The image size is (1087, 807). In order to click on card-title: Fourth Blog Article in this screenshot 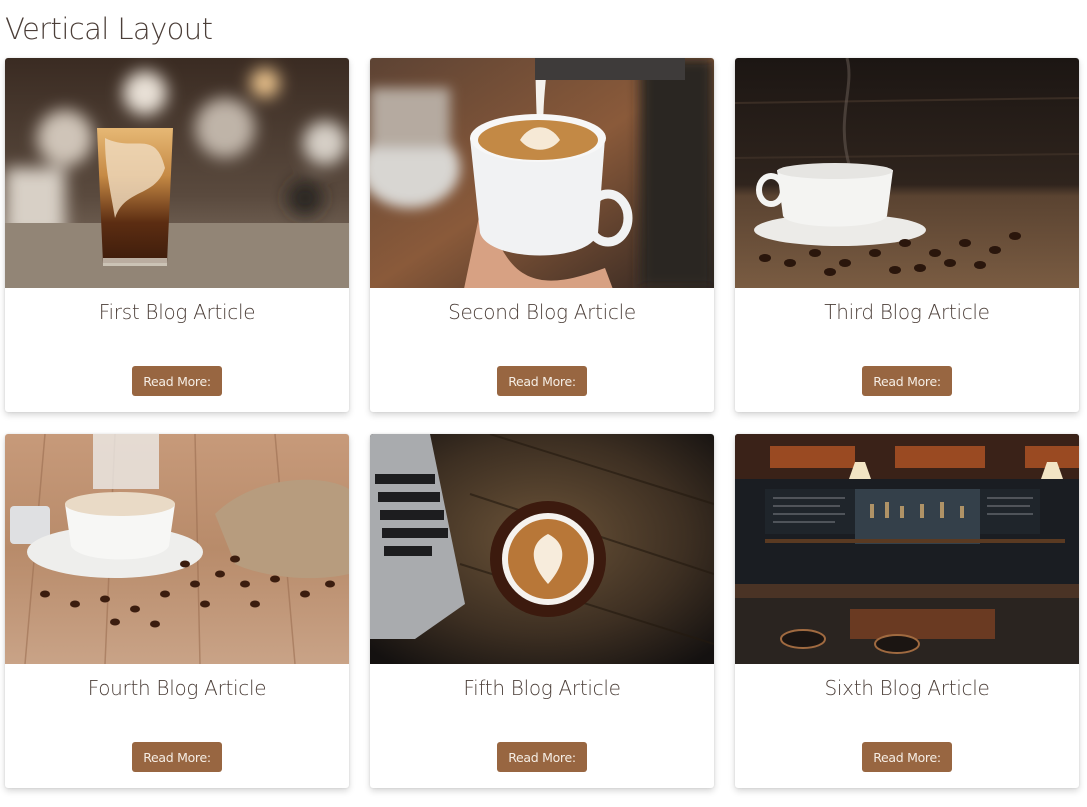, I will do `click(177, 688)`.